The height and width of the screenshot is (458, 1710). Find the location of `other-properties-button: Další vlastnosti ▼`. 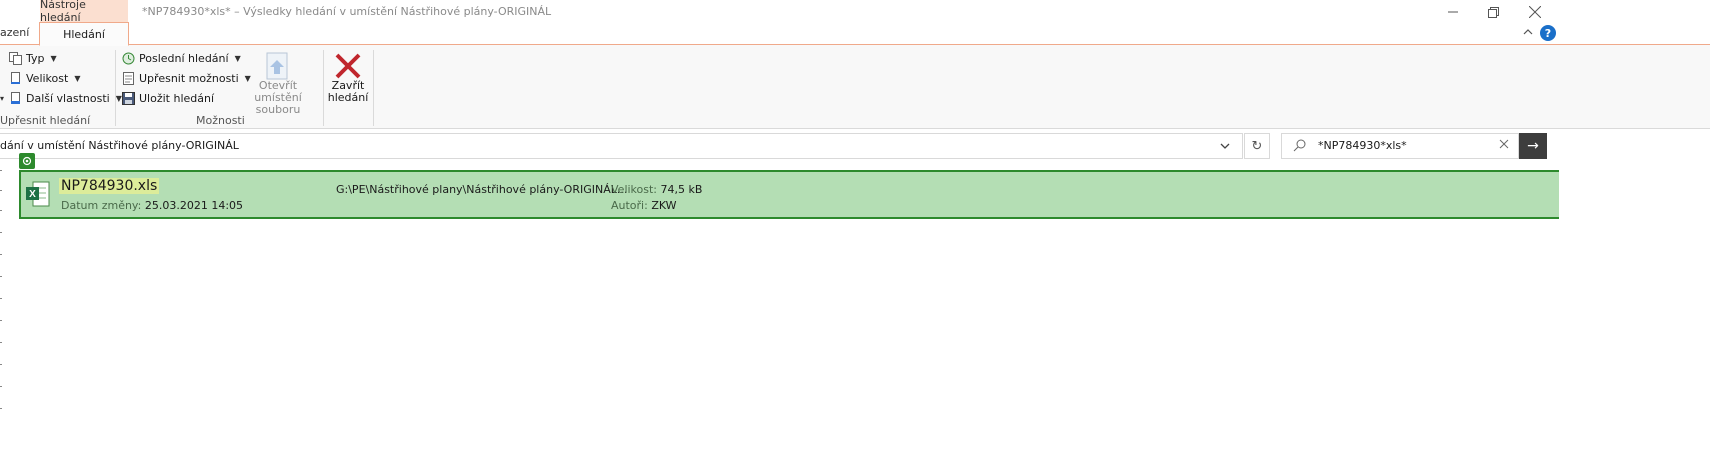

other-properties-button: Další vlastnosti ▼ is located at coordinates (65, 98).